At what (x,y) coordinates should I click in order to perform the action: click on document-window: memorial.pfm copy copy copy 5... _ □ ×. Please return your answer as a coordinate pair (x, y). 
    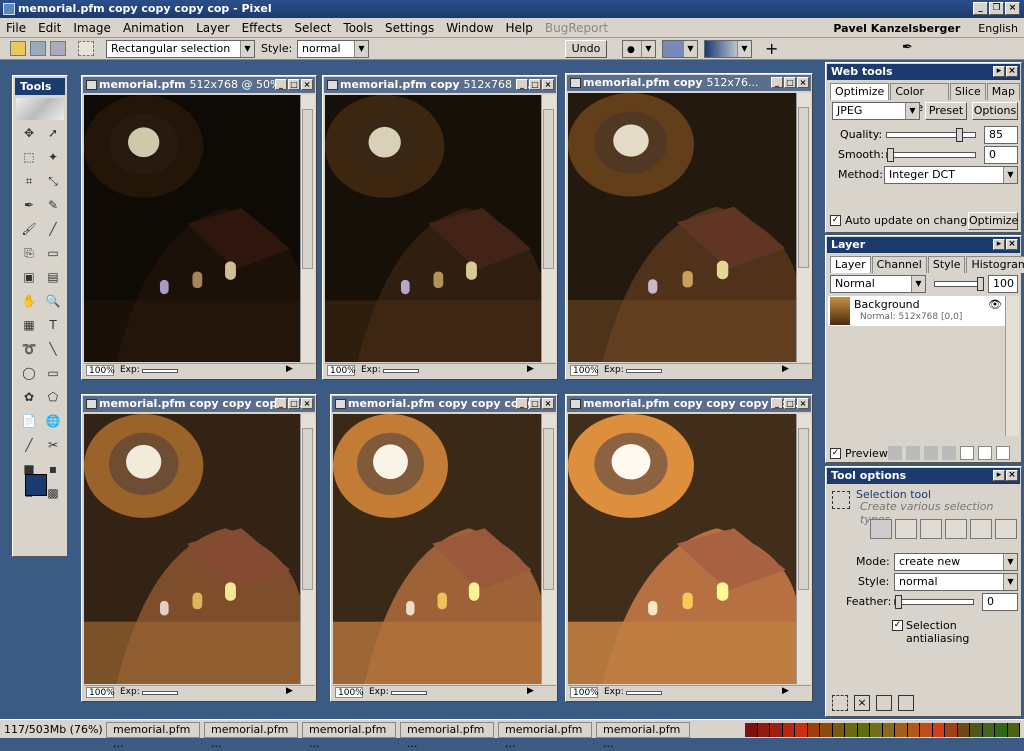
    Looking at the image, I should click on (199, 548).